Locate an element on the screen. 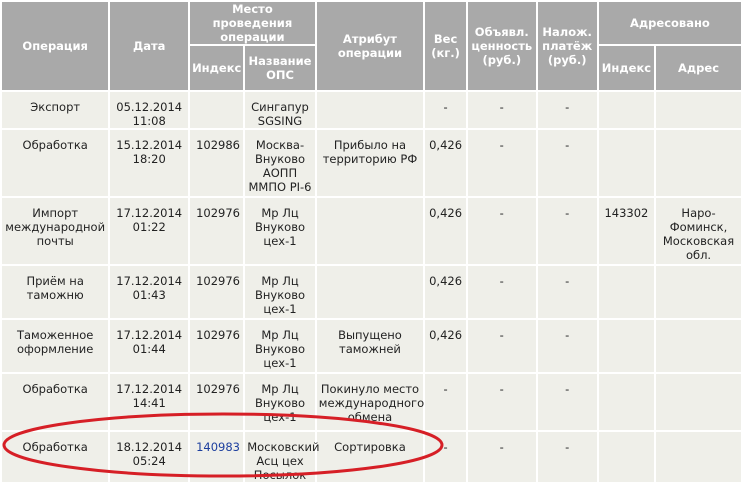 The image size is (743, 487). cell-date: 17.12.2014 14:41 is located at coordinates (149, 402).